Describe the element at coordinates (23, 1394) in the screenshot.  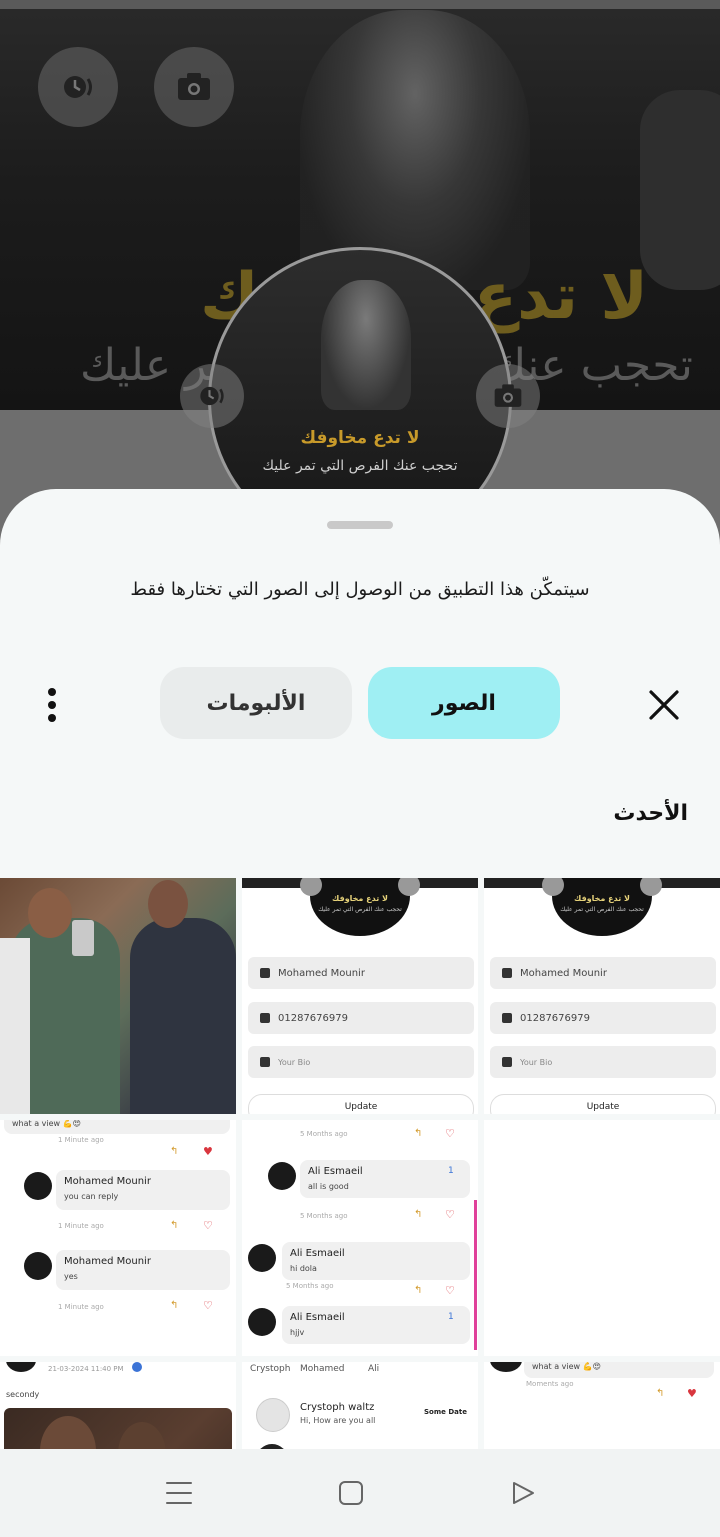
I see `thumb-post-text: secondy` at that location.